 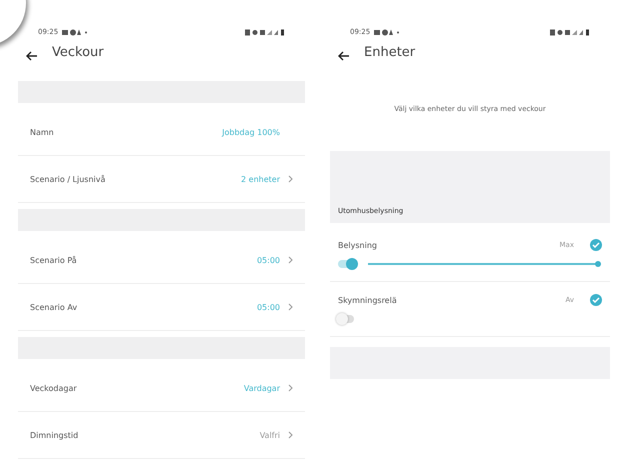 I want to click on settings-row: Namn Jobbdag 100%, so click(x=161, y=132).